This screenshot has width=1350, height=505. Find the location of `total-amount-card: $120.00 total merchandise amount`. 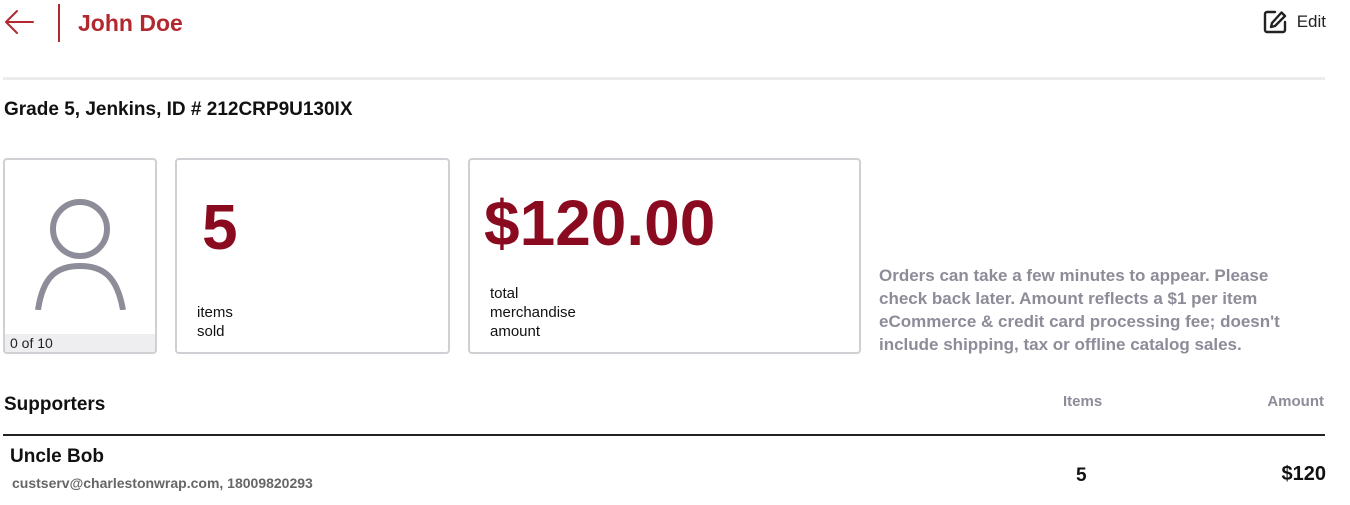

total-amount-card: $120.00 total merchandise amount is located at coordinates (664, 256).